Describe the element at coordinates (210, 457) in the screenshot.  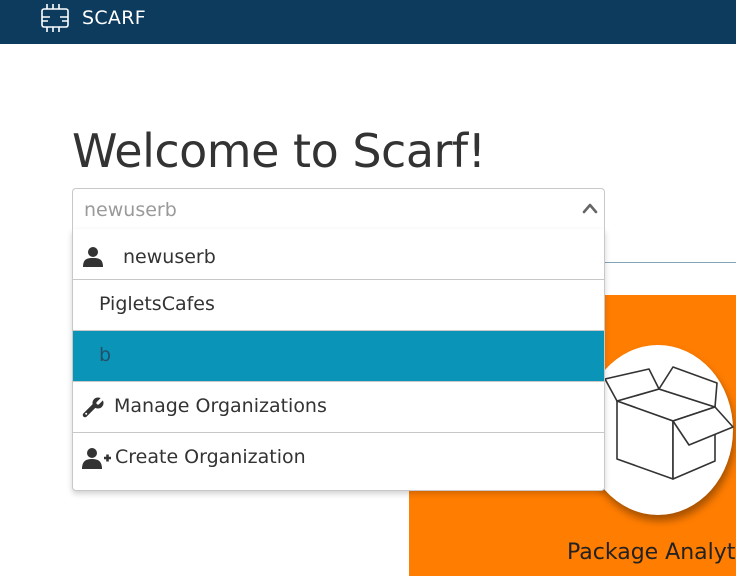
I see `option-label: Create Organization` at that location.